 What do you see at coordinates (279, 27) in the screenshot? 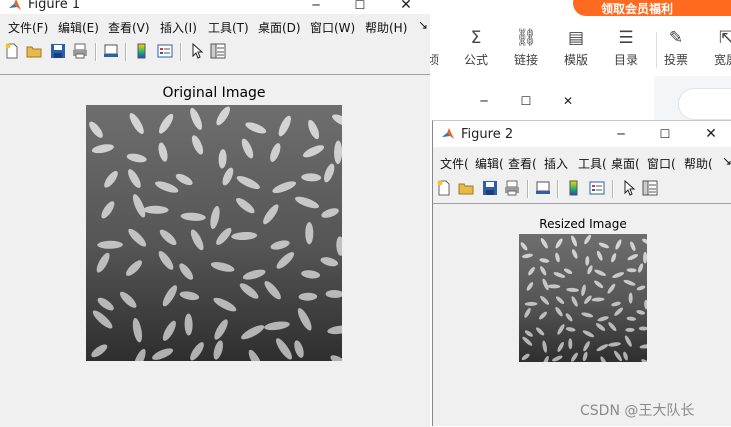
I see `menu-desktop: 桌面(D)` at bounding box center [279, 27].